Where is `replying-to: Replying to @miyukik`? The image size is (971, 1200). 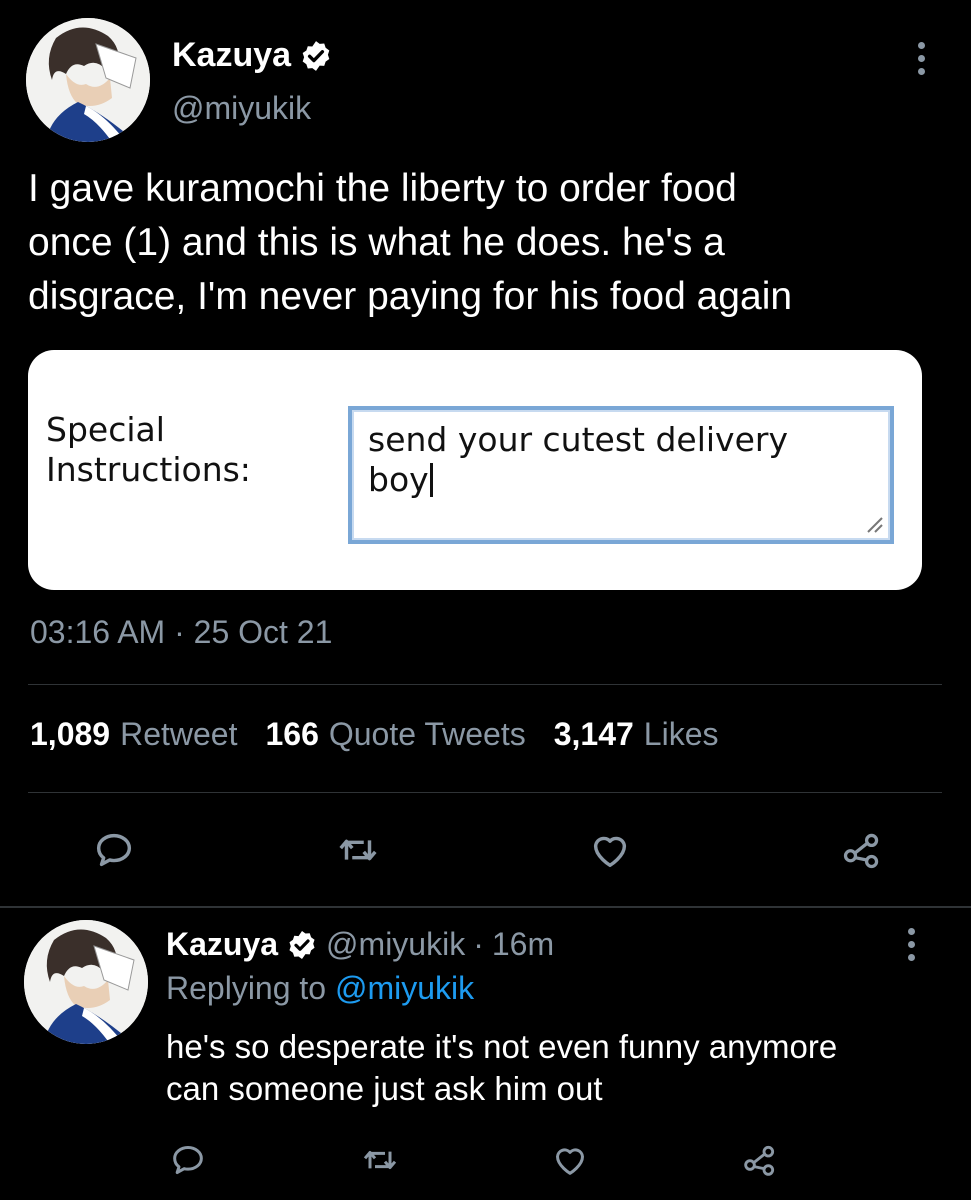 replying-to: Replying to @miyukik is located at coordinates (320, 988).